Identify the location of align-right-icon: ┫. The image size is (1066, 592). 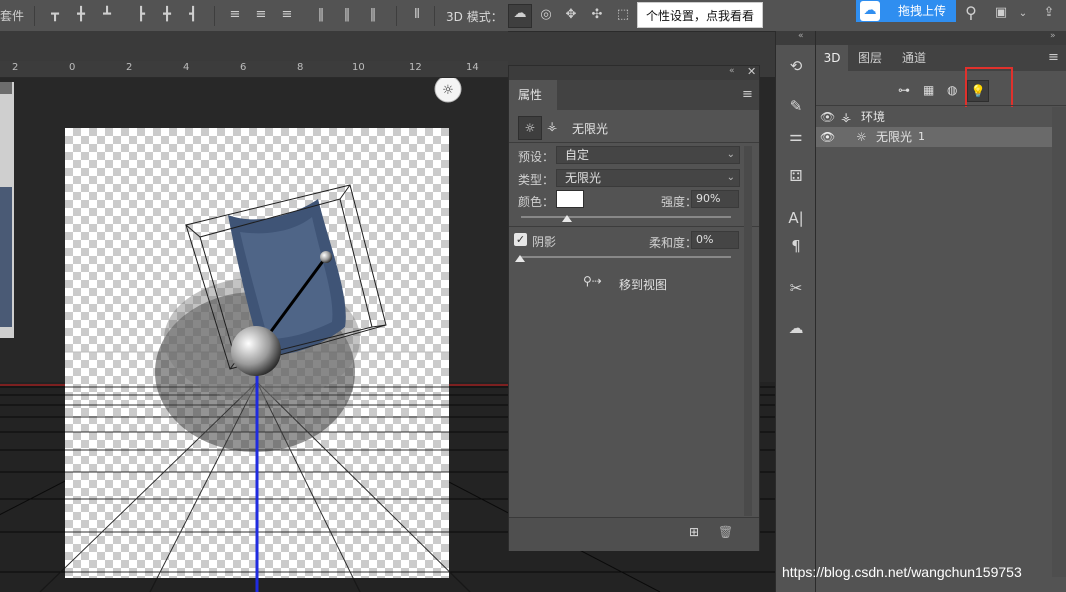
(193, 15).